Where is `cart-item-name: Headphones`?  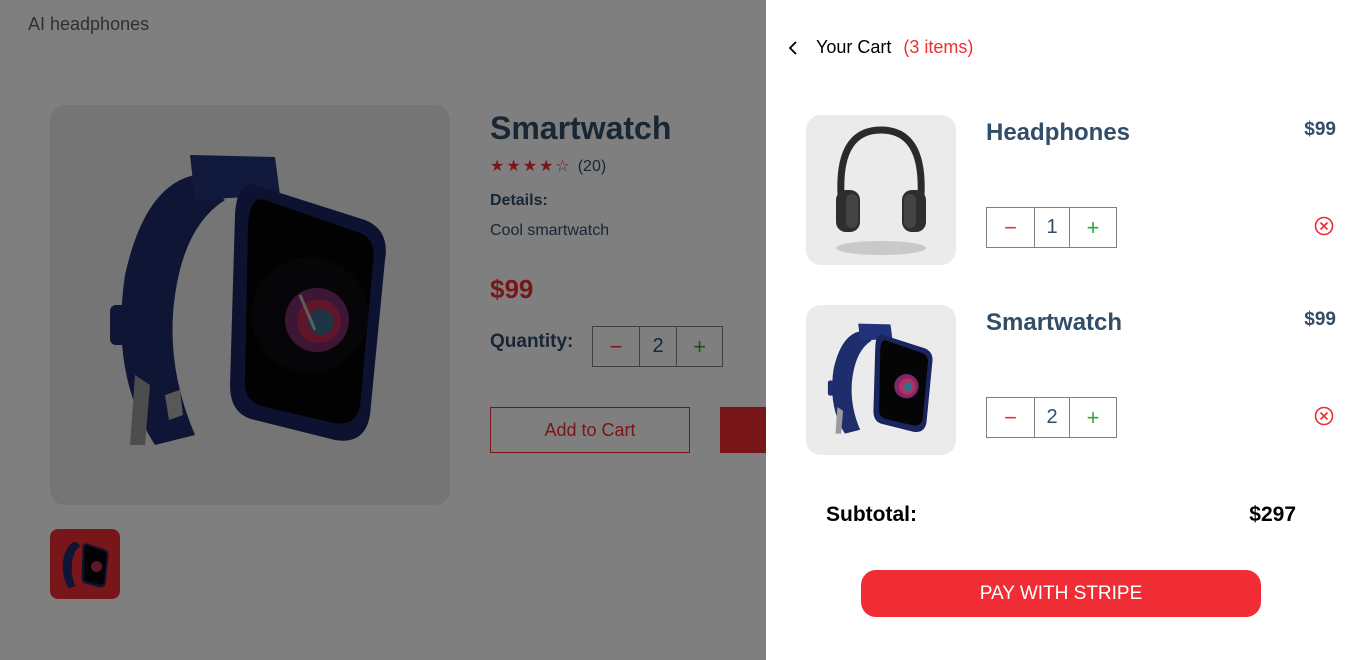
cart-item-name: Headphones is located at coordinates (1058, 132).